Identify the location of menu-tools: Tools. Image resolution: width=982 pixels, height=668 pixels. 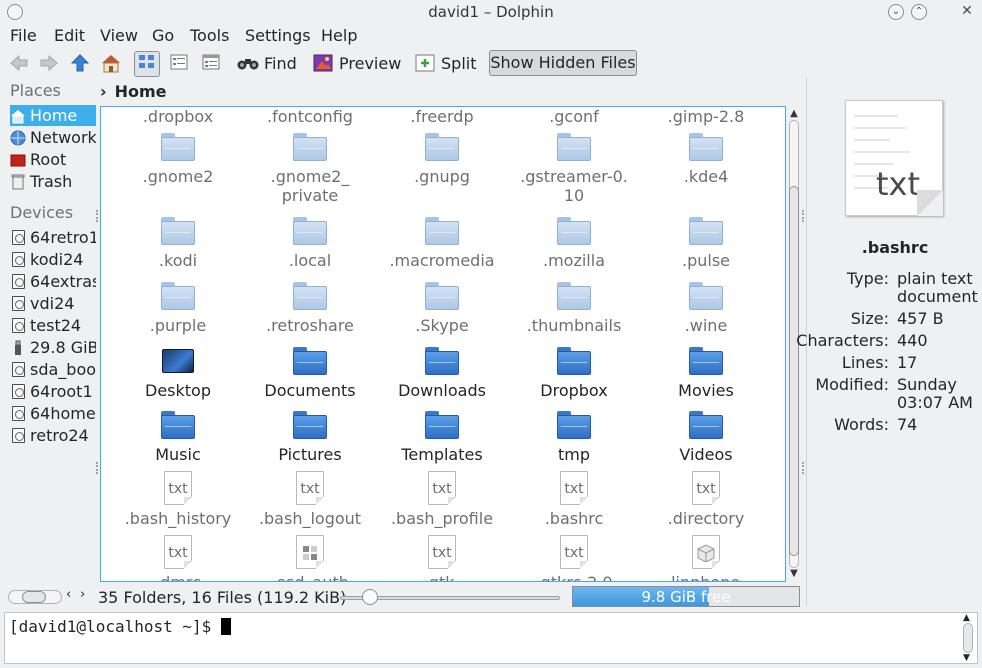
(209, 35).